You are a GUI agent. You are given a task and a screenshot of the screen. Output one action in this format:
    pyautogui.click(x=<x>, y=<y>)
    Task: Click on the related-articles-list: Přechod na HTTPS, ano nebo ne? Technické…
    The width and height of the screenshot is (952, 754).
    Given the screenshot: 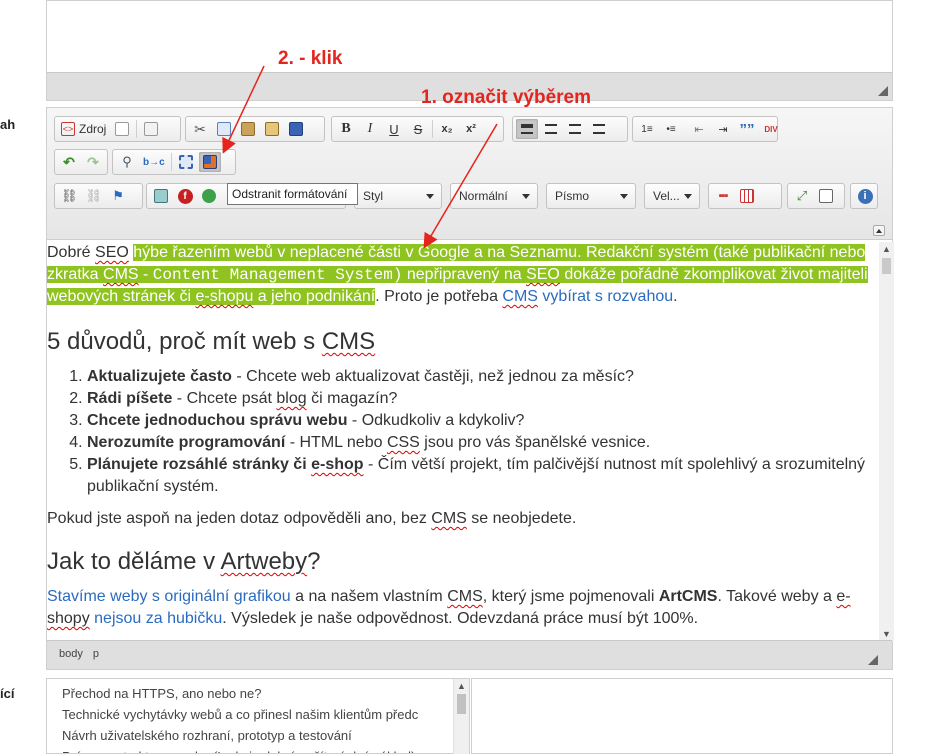 What is the action you would take?
    pyautogui.click(x=258, y=716)
    